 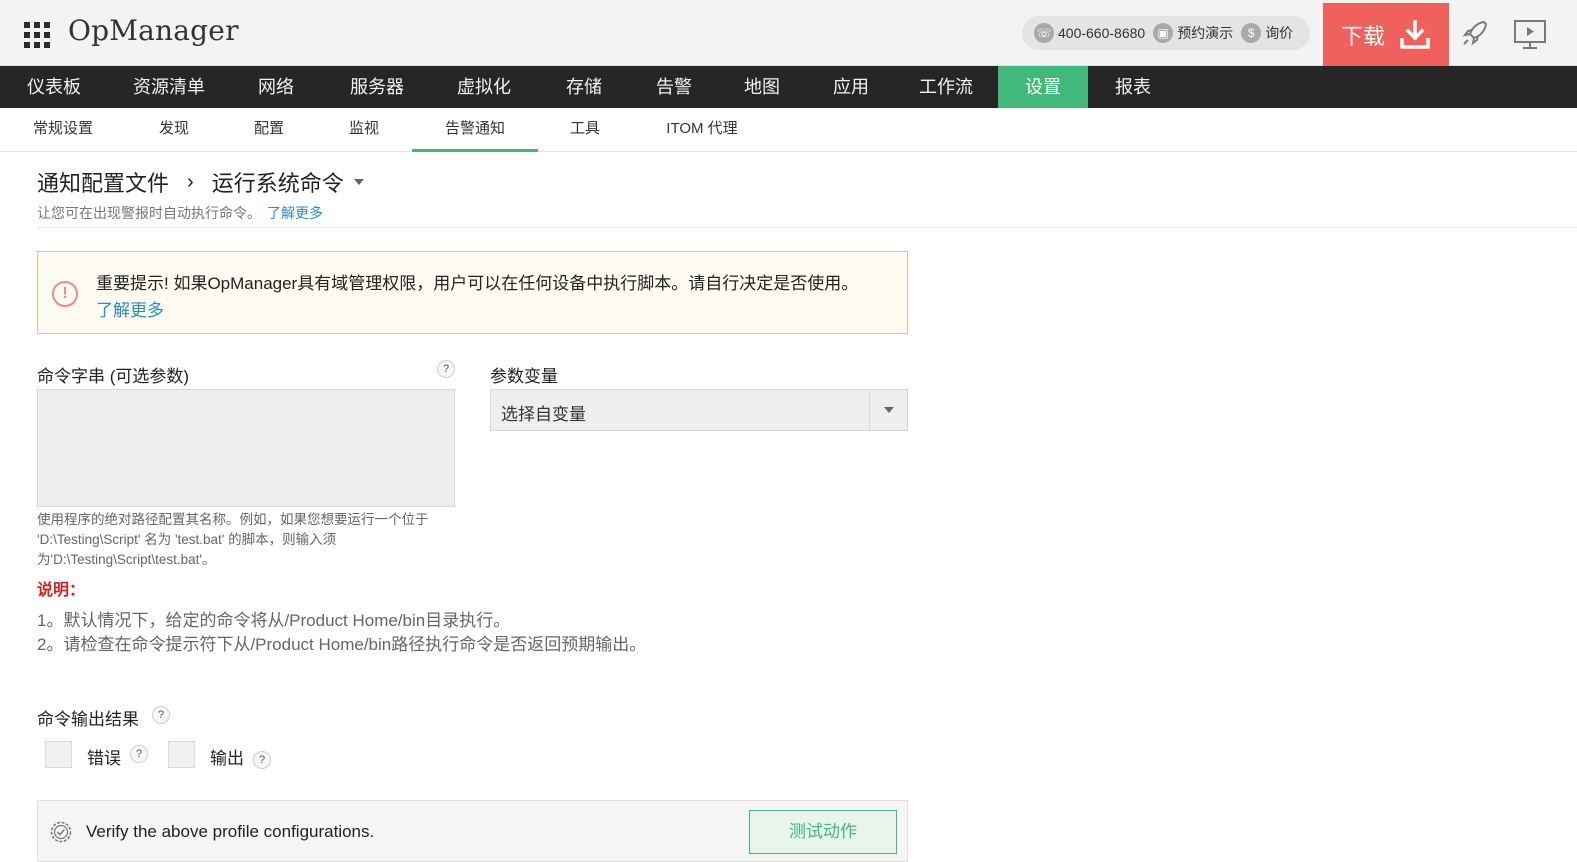 I want to click on error-help-icon: ?, so click(x=139, y=754).